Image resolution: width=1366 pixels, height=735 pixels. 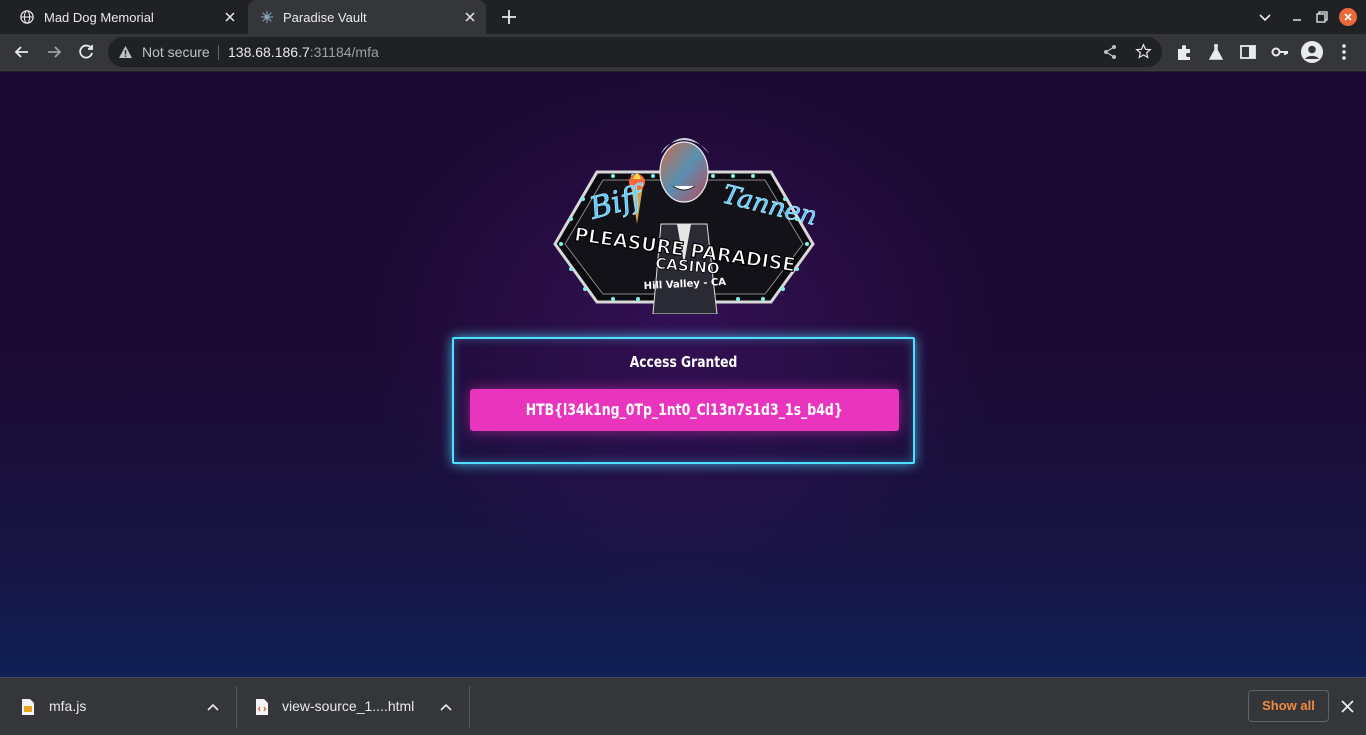 I want to click on address-separator, so click(x=218, y=52).